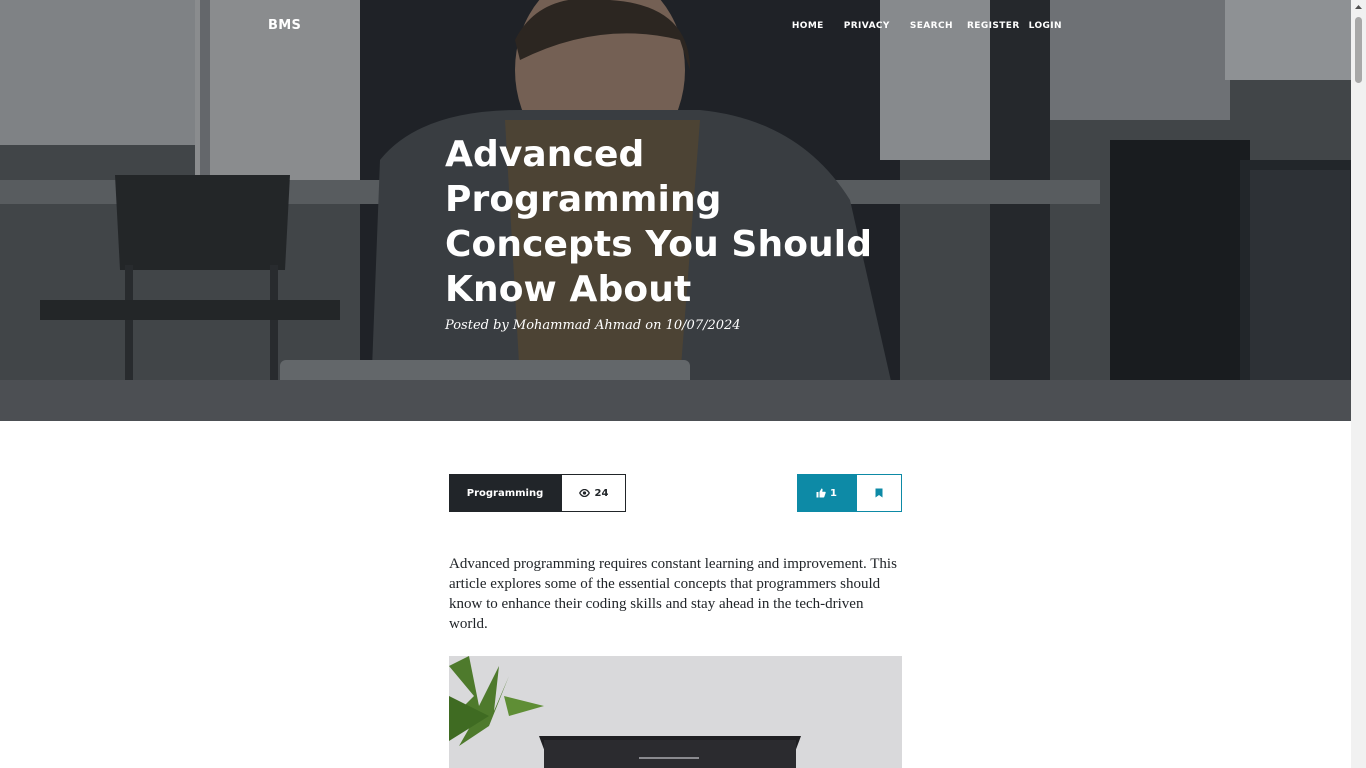 The height and width of the screenshot is (768, 1366). Describe the element at coordinates (993, 26) in the screenshot. I see `nav-link-register: REGISTER` at that location.